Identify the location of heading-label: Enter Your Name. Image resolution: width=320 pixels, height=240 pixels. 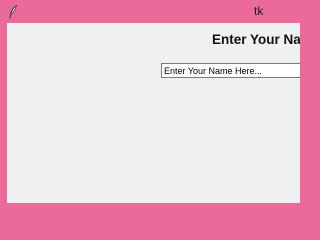
(256, 39).